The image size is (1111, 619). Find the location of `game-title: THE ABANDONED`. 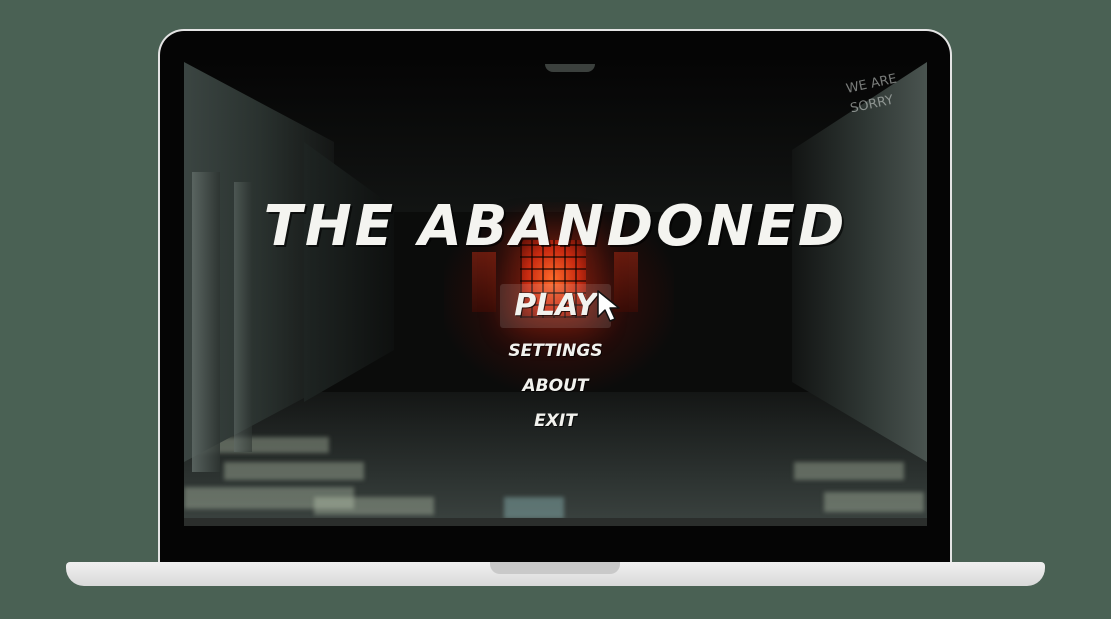

game-title: THE ABANDONED is located at coordinates (555, 226).